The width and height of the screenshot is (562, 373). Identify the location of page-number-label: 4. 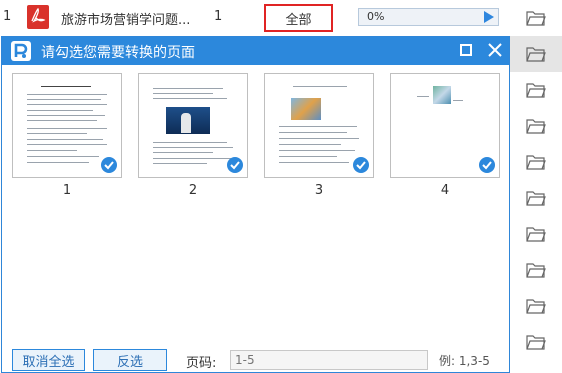
(445, 190).